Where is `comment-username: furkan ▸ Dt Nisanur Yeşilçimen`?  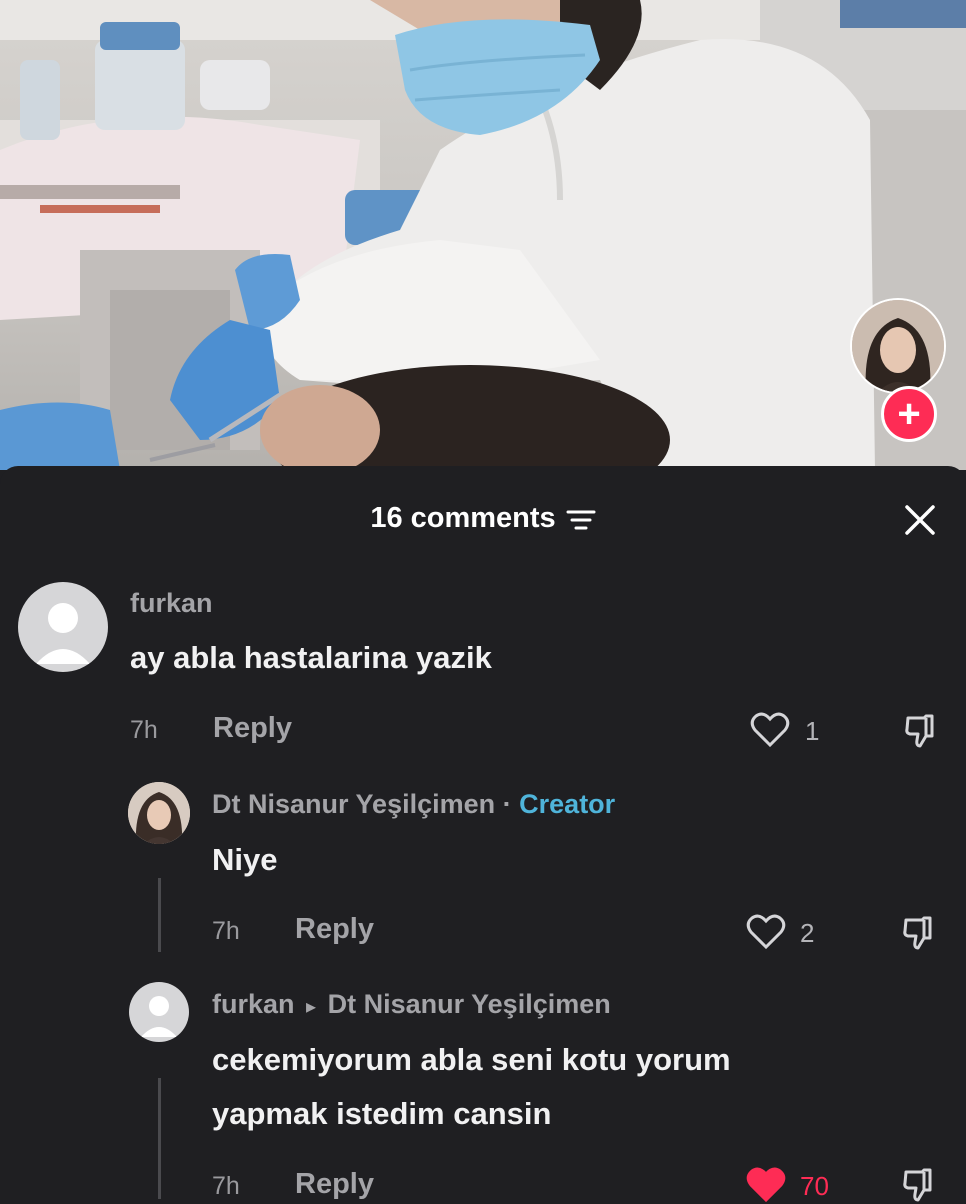 comment-username: furkan ▸ Dt Nisanur Yeşilçimen is located at coordinates (411, 1004).